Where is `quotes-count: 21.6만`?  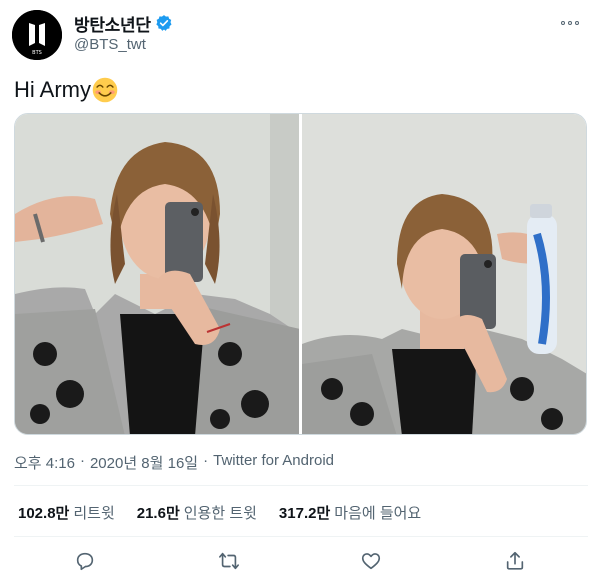
quotes-count: 21.6만 is located at coordinates (158, 513).